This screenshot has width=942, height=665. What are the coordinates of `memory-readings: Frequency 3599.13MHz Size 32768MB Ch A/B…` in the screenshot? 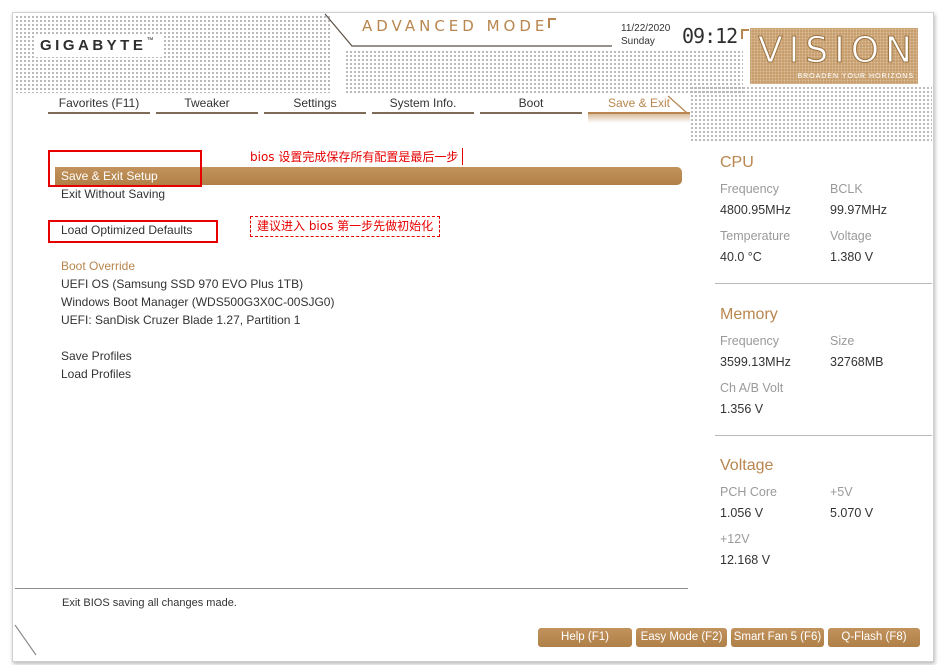 It's located at (826, 375).